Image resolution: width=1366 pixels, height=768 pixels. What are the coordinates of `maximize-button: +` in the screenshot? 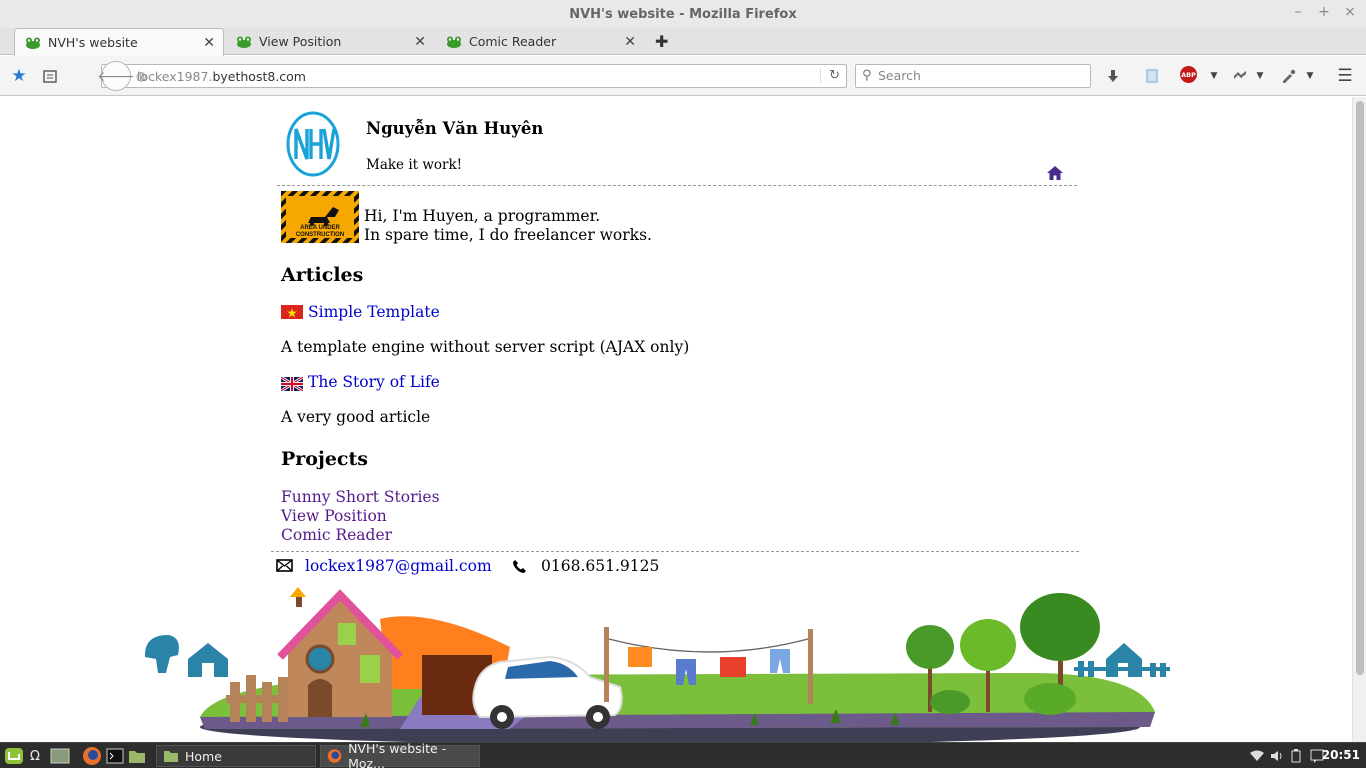 It's located at (1324, 12).